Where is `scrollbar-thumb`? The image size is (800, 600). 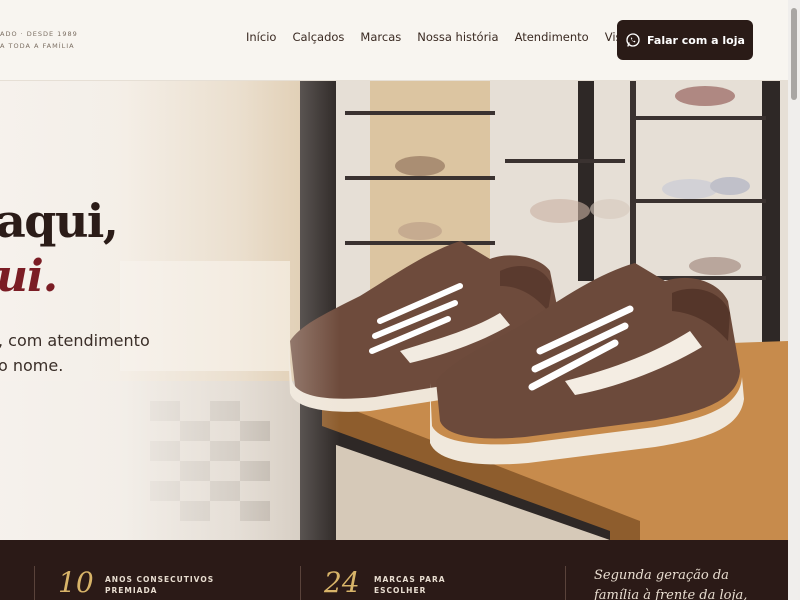 scrollbar-thumb is located at coordinates (794, 54).